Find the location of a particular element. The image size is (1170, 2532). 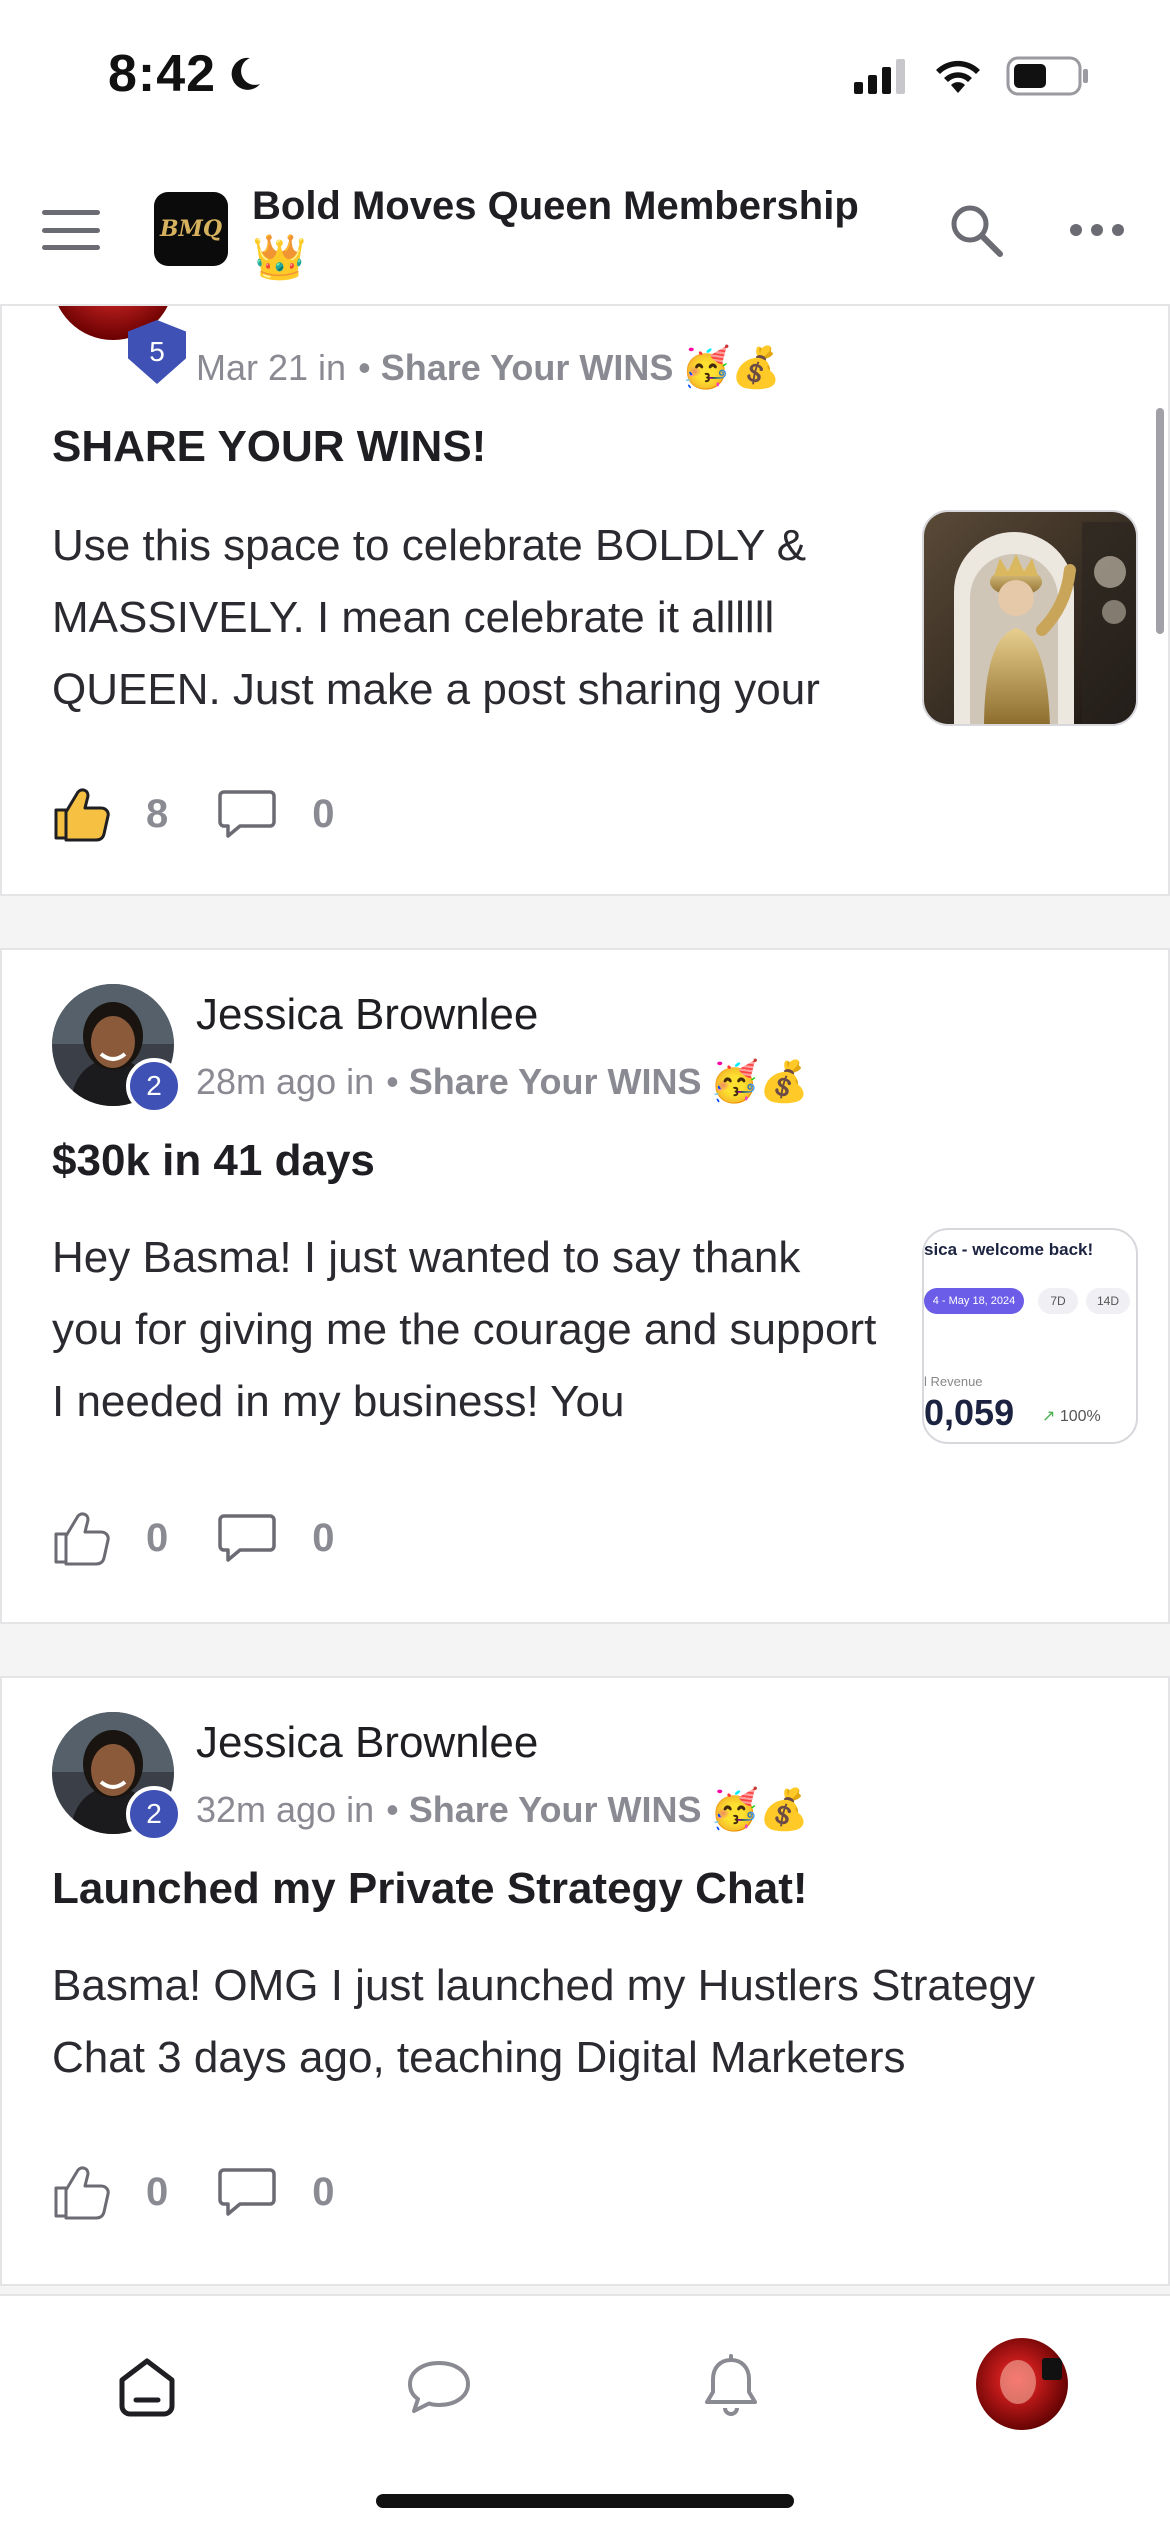

battery-icon is located at coordinates (1047, 76).